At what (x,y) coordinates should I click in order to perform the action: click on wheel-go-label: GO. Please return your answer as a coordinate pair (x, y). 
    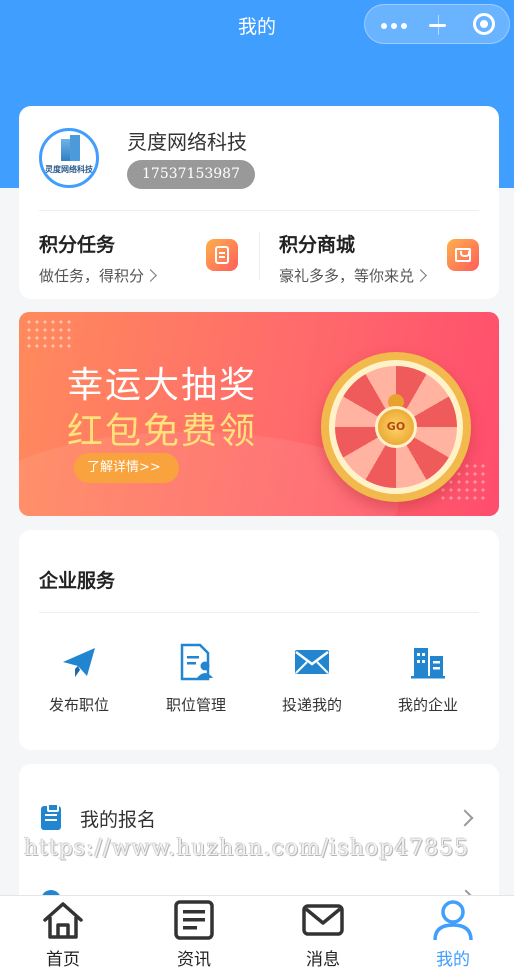
    Looking at the image, I should click on (396, 427).